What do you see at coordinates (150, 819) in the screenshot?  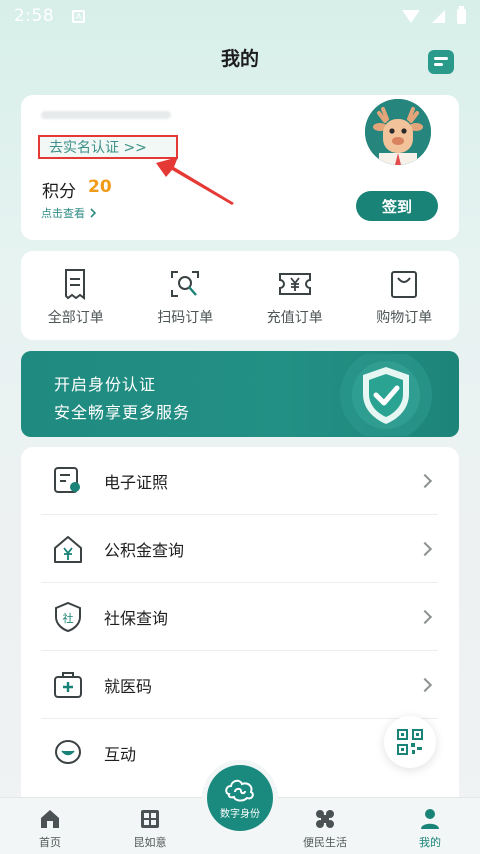 I see `kunruyi-icon` at bounding box center [150, 819].